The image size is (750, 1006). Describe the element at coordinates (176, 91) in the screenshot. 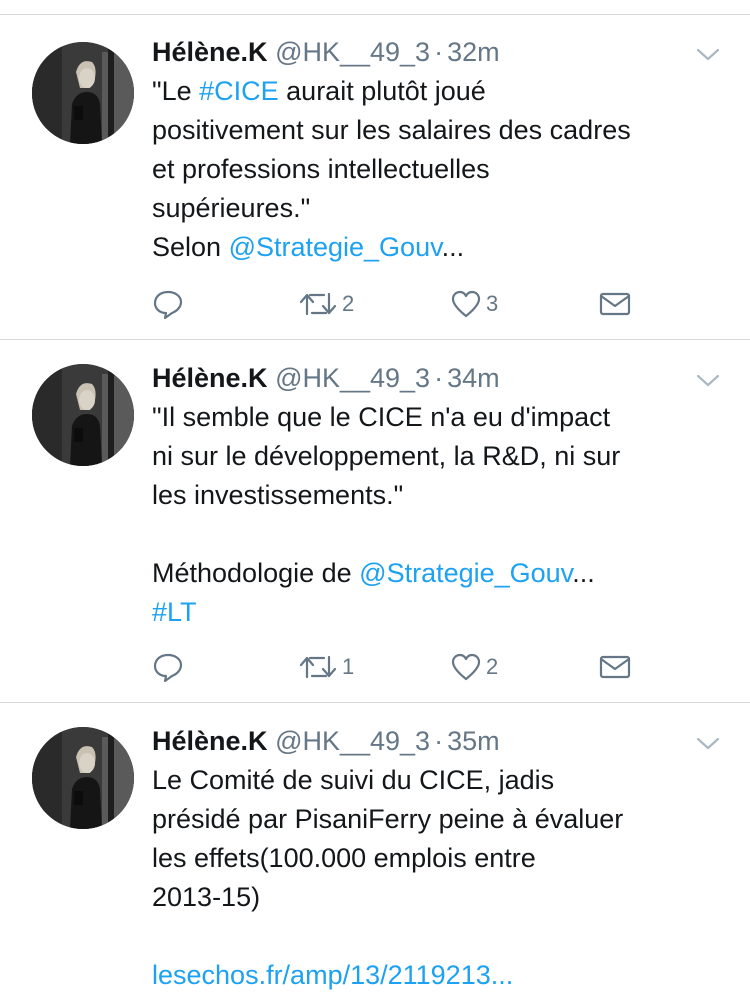

I see `tweet-text-segment: "Le` at that location.